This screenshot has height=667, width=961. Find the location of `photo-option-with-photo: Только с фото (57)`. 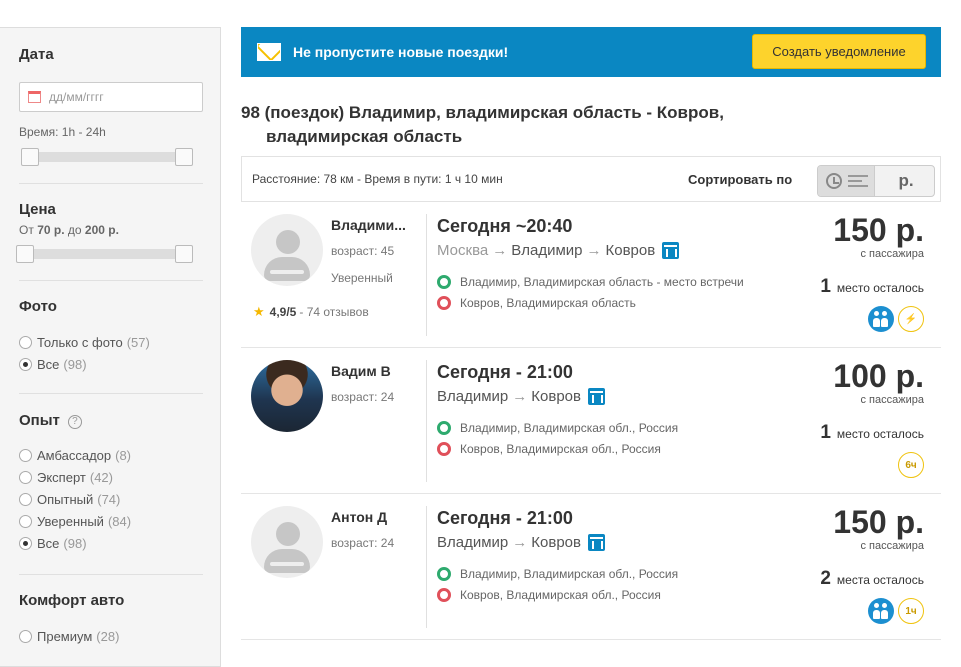

photo-option-with-photo: Только с фото (57) is located at coordinates (110, 342).